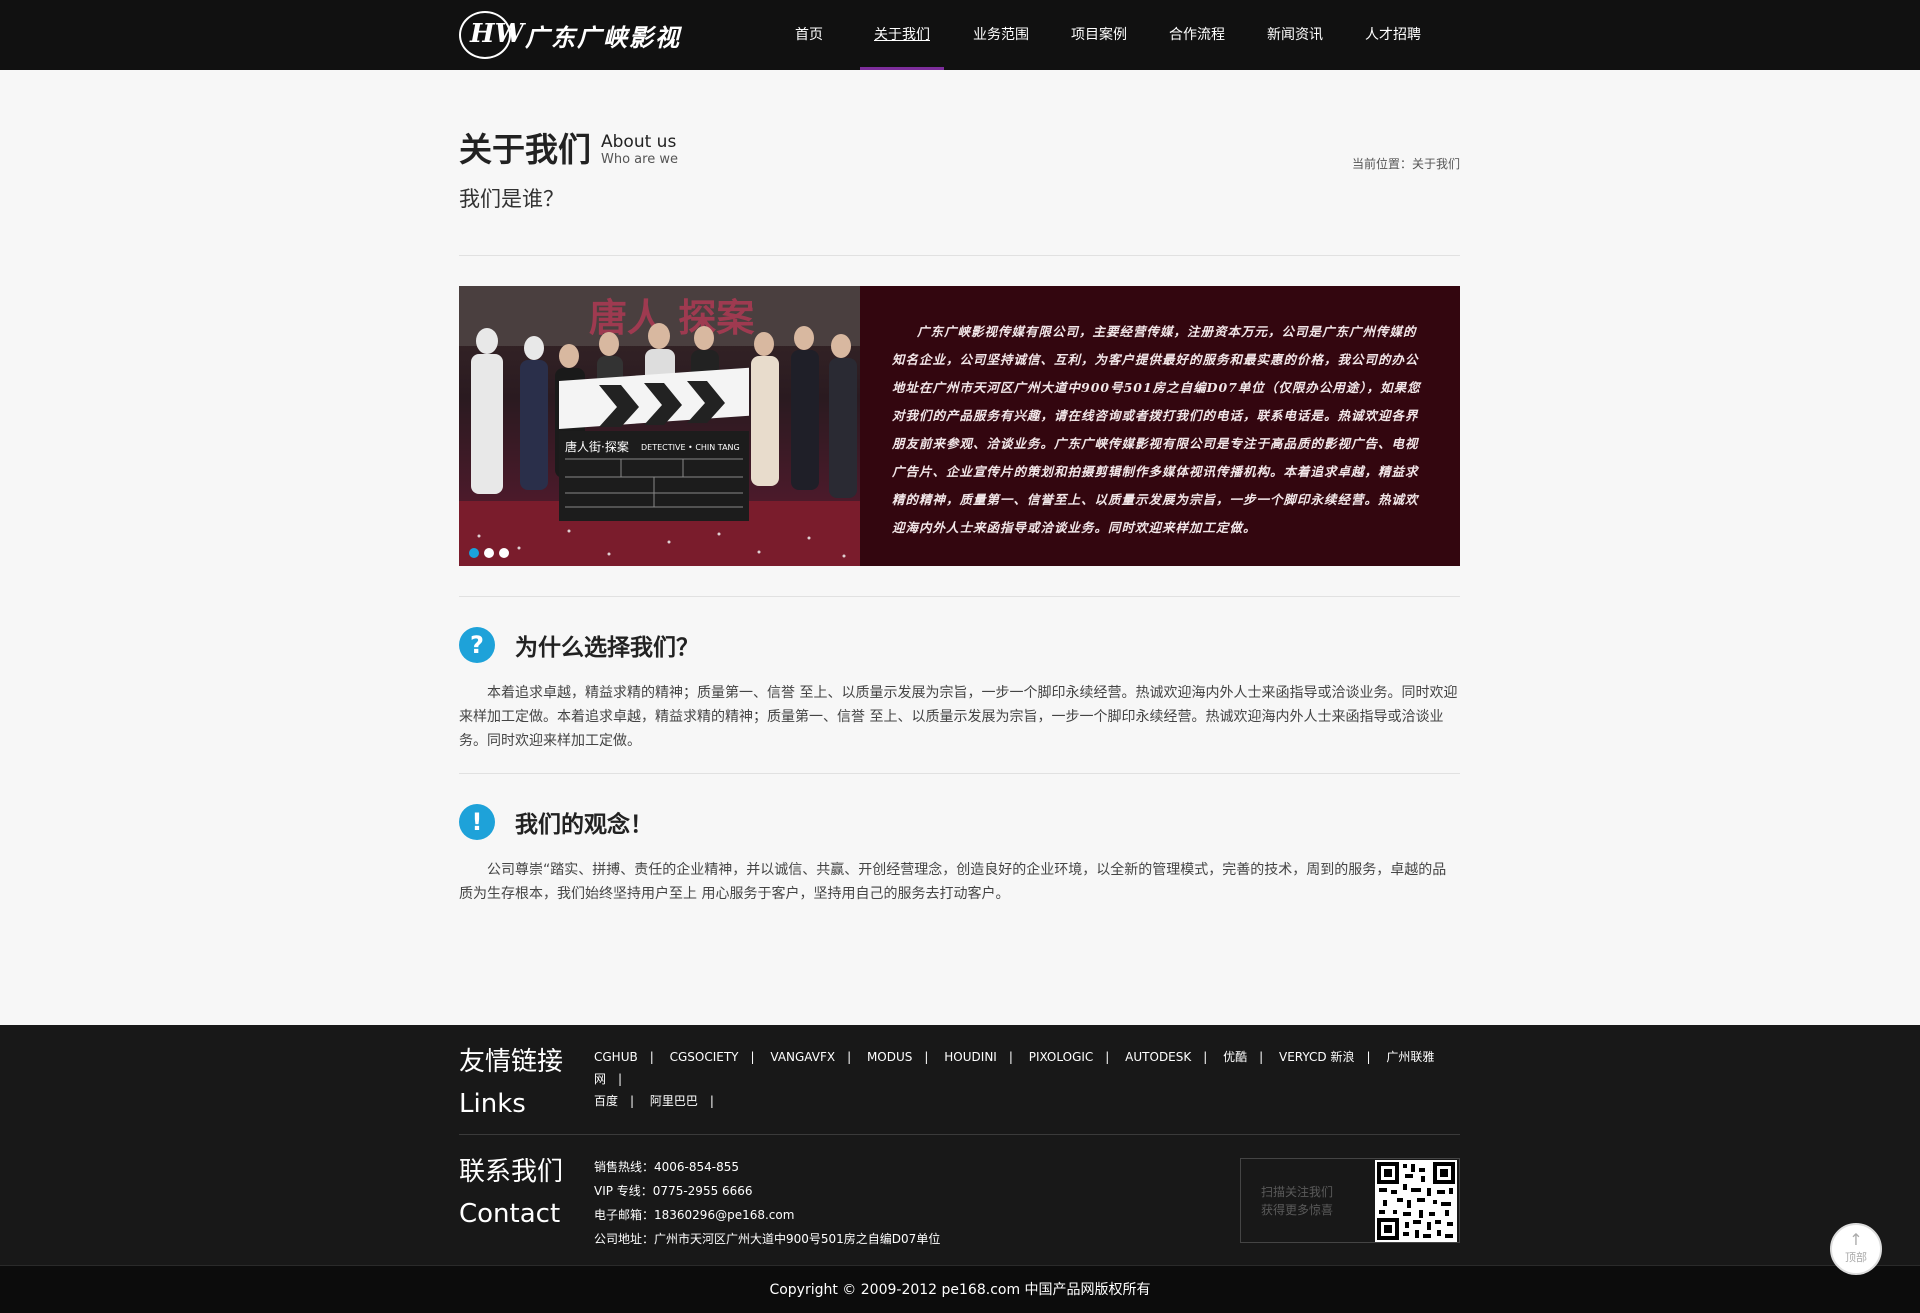 The height and width of the screenshot is (1313, 1920). I want to click on logo-text: 广东广峡影视, so click(603, 37).